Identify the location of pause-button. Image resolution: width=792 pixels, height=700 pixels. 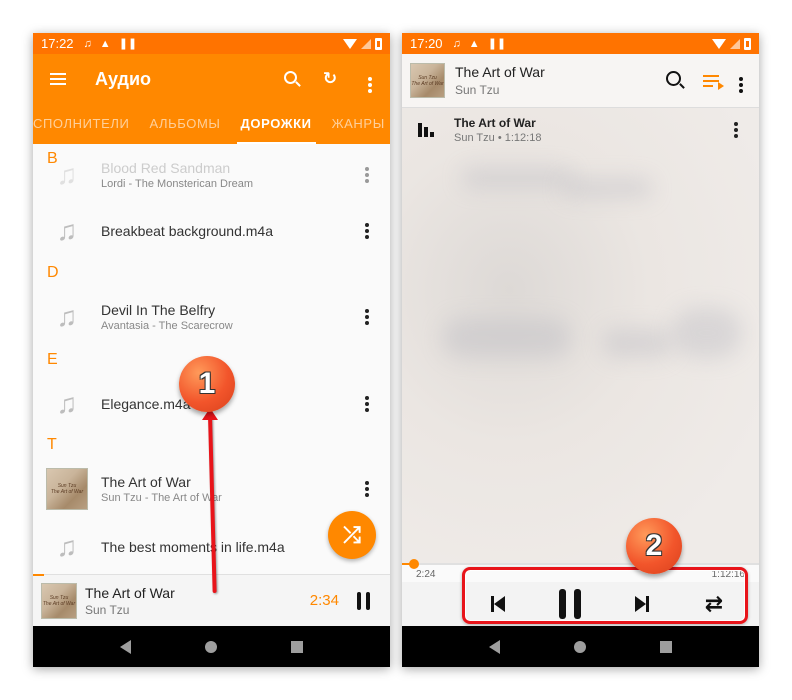
(363, 600).